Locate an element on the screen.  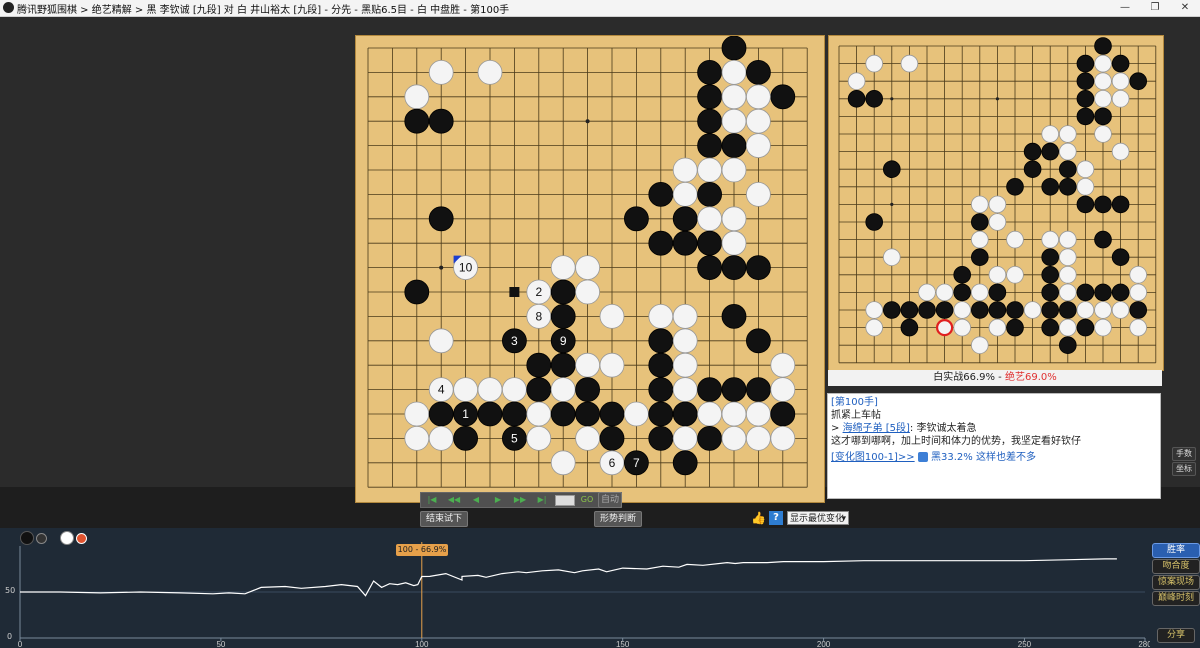
peak-moments-tab: 巅峰时刻 is located at coordinates (1176, 598).